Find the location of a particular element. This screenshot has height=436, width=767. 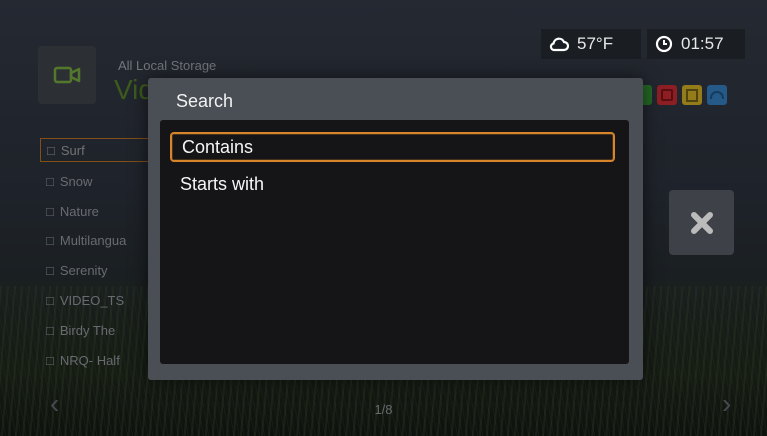

option-label: Starts with is located at coordinates (222, 183).